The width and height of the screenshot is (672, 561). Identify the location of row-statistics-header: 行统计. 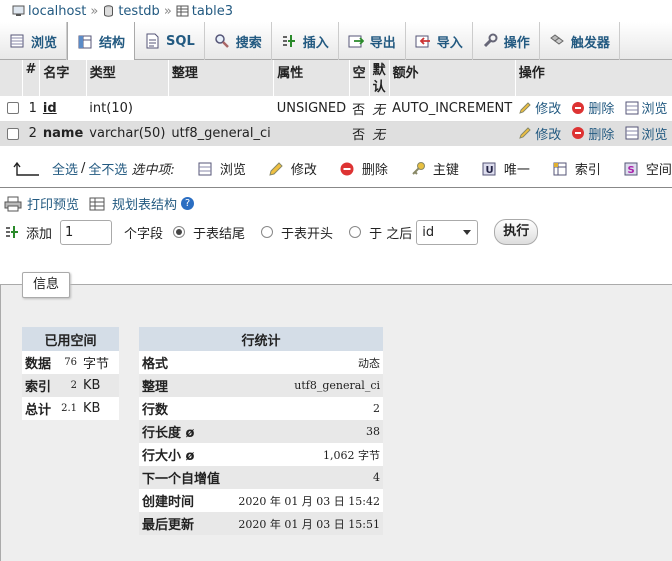
(261, 339).